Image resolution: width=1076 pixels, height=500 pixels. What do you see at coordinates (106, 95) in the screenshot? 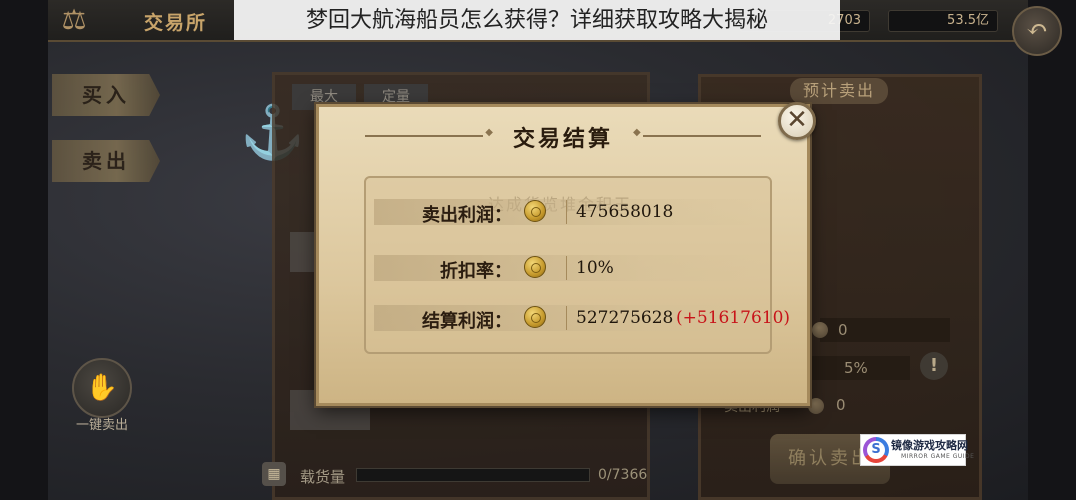
I see `tab-buy: 买入` at bounding box center [106, 95].